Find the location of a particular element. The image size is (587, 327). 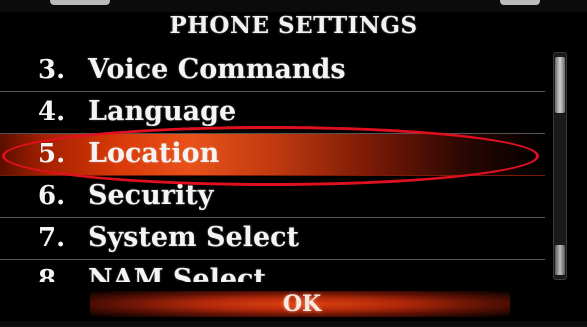

menu-item-number: 7. is located at coordinates (52, 238).